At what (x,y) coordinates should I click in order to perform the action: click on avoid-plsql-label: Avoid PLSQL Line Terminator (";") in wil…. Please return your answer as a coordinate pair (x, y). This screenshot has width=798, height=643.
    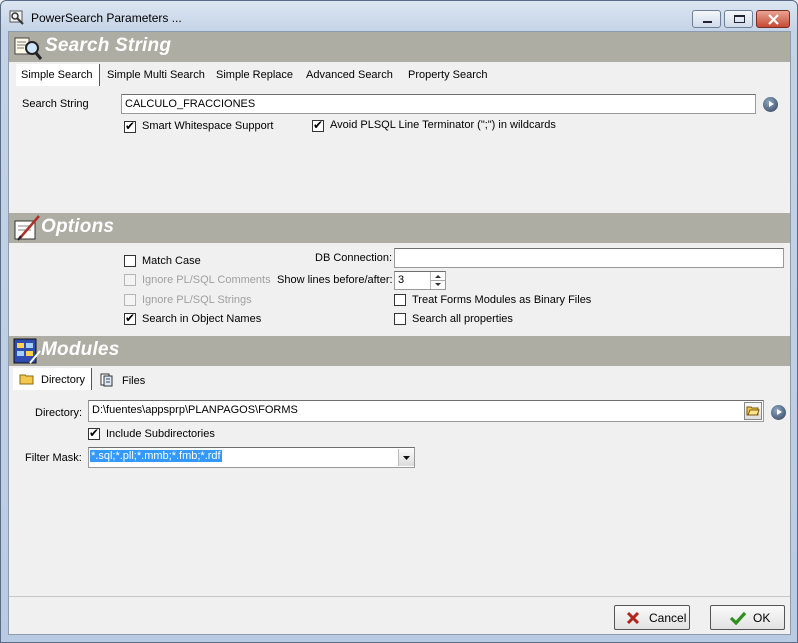
    Looking at the image, I should click on (443, 125).